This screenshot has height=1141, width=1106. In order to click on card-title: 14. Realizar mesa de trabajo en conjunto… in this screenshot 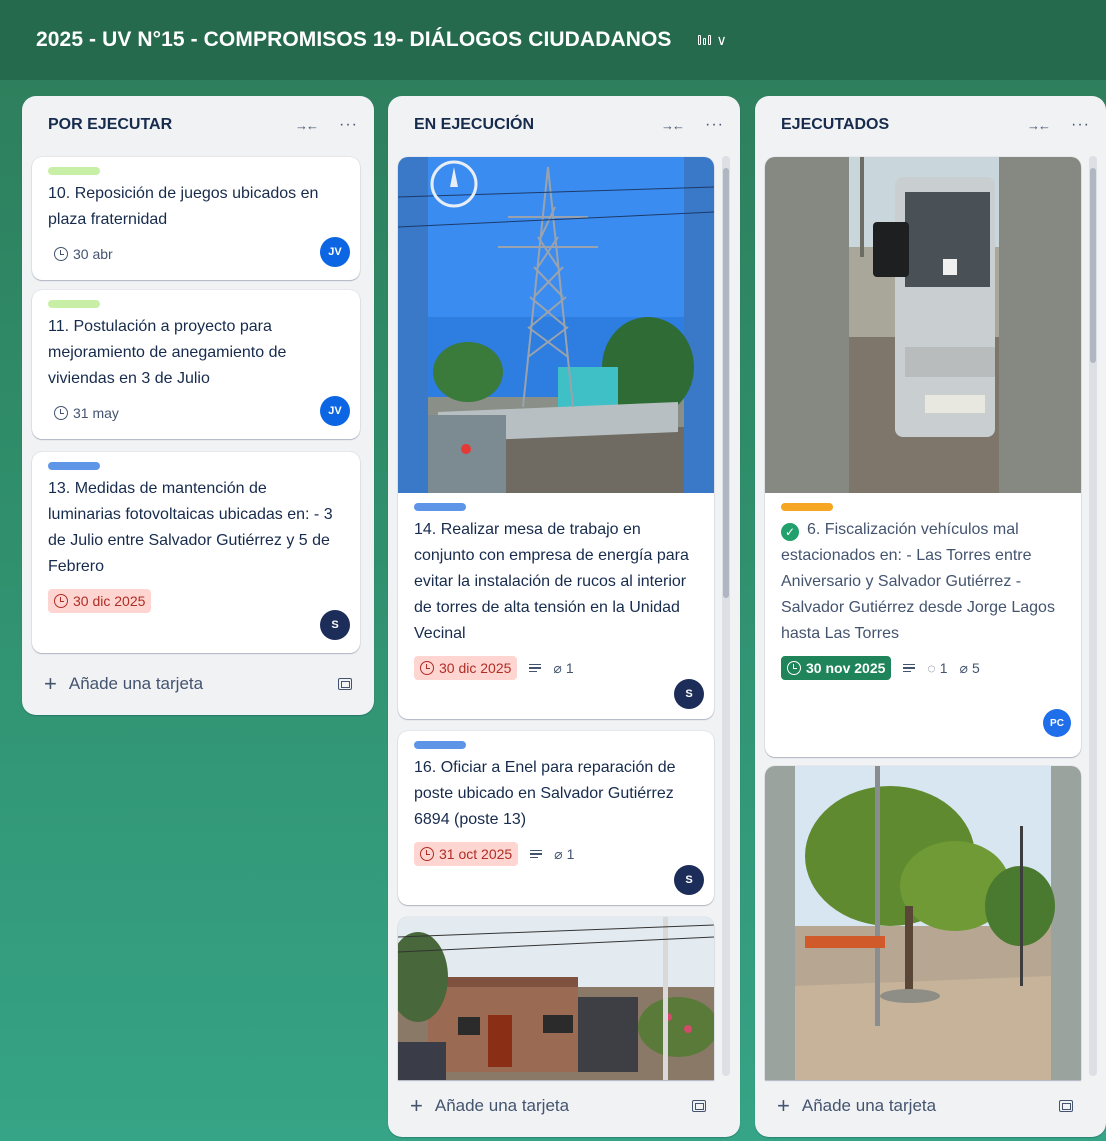, I will do `click(551, 581)`.